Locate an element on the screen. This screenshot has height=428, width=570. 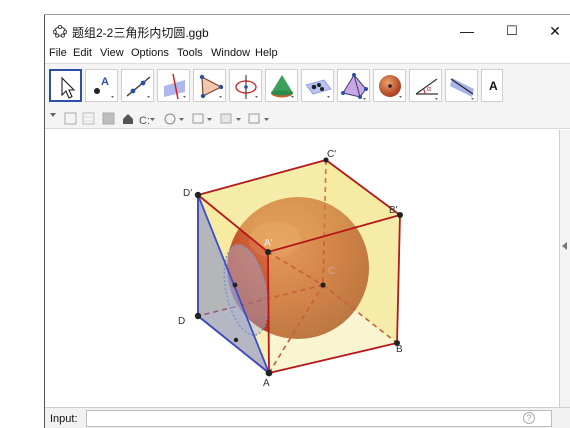
net-points-icon is located at coordinates (318, 88).